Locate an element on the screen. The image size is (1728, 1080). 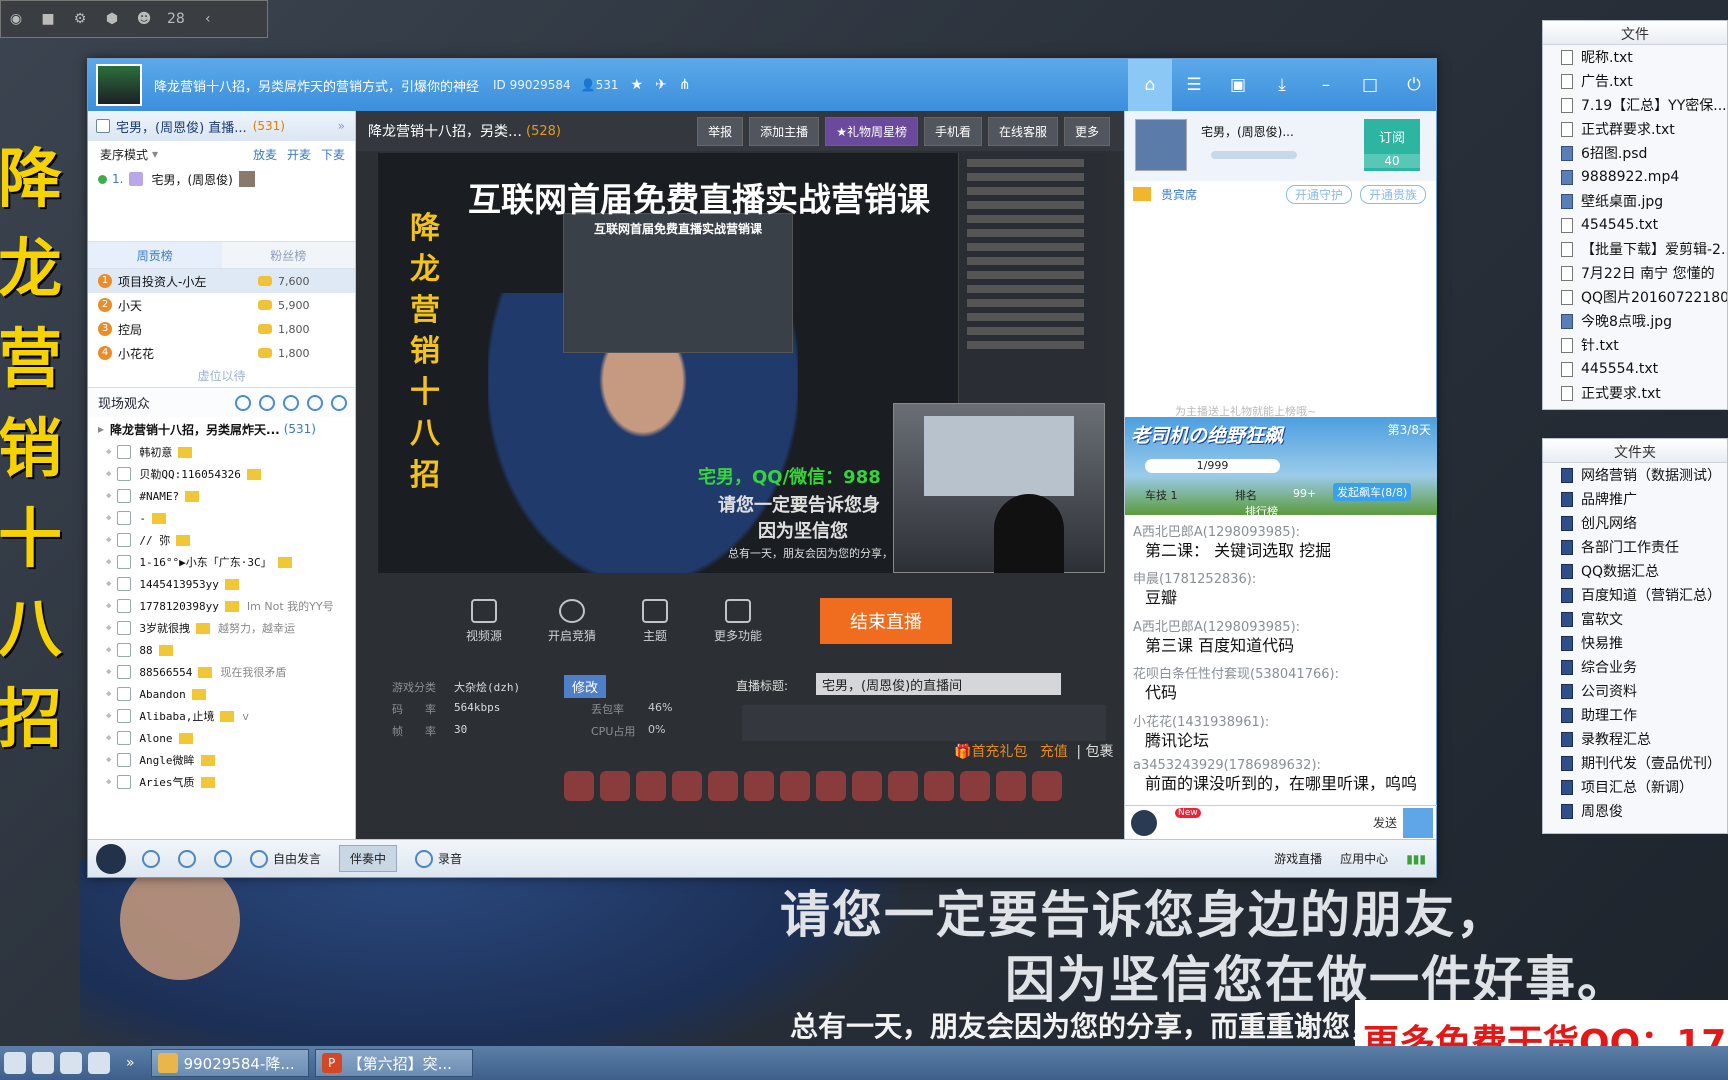
desktop-file: 正式群要求.txt is located at coordinates (1635, 129).